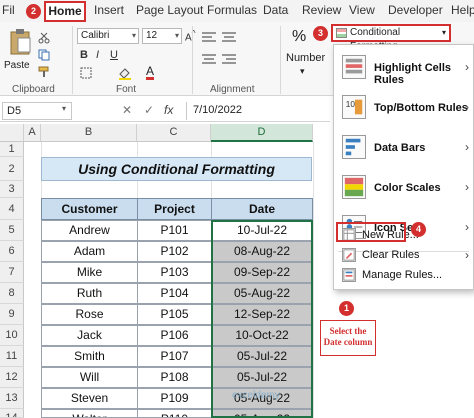 Image resolution: width=474 pixels, height=418 pixels. Describe the element at coordinates (174, 413) in the screenshot. I see `project-cell: P110` at that location.